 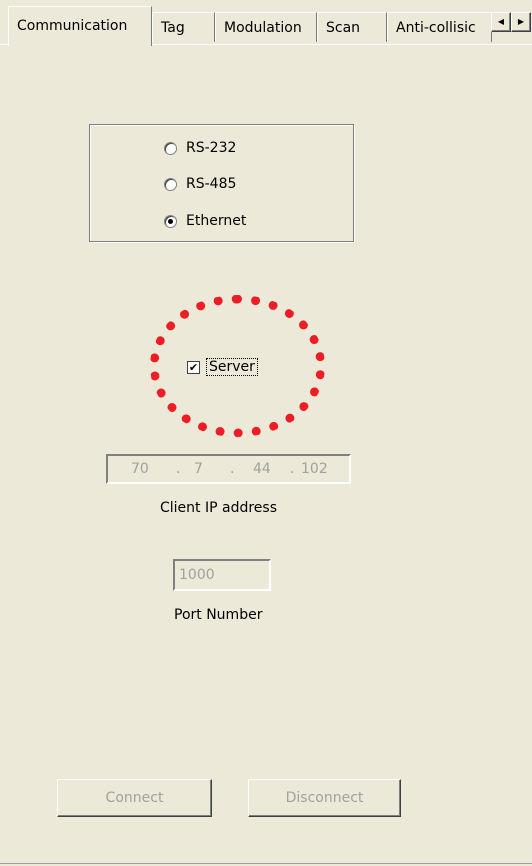 I want to click on bottom-border, so click(x=266, y=863).